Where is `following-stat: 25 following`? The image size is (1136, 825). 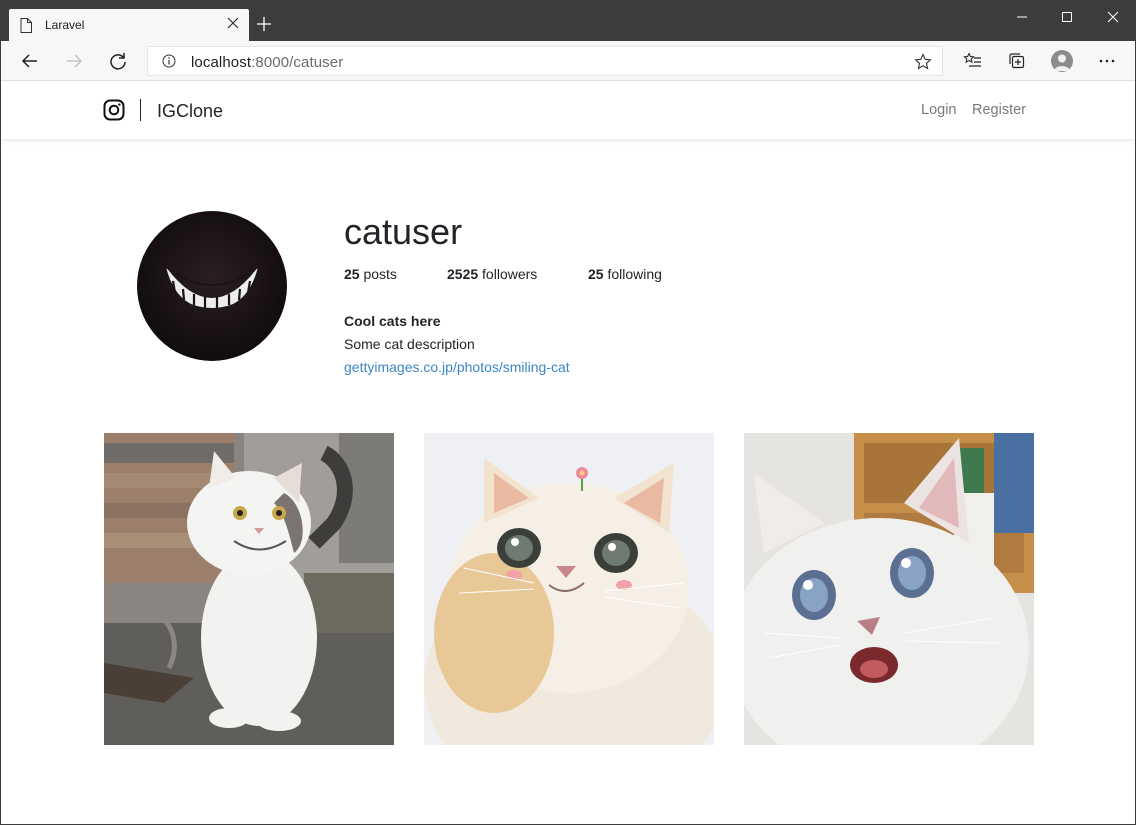
following-stat: 25 following is located at coordinates (625, 274).